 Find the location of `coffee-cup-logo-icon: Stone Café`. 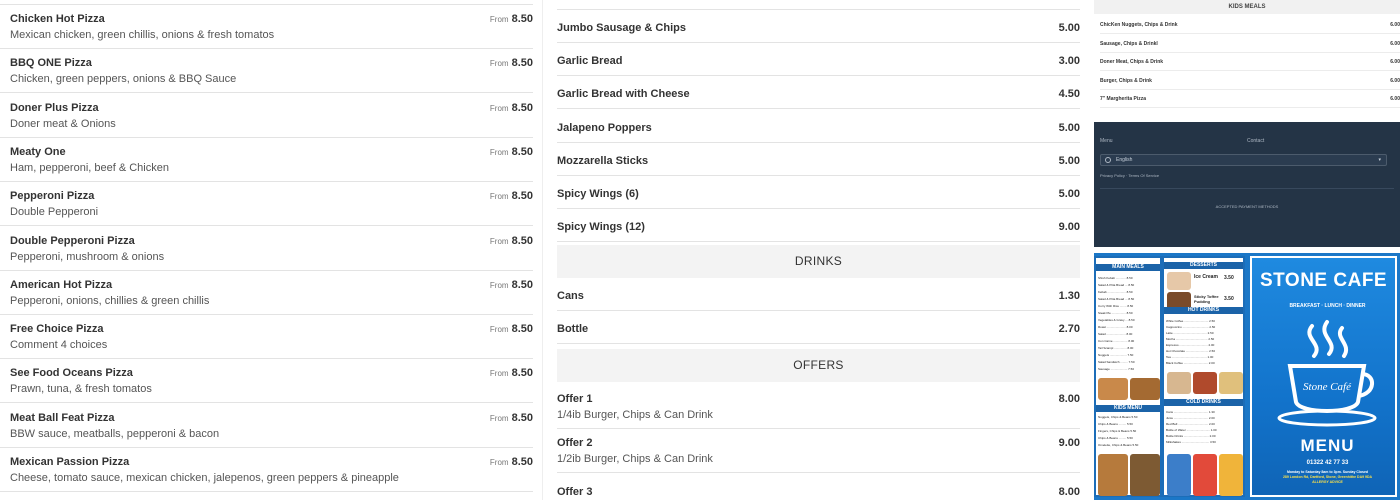

coffee-cup-logo-icon: Stone Café is located at coordinates (1327, 373).